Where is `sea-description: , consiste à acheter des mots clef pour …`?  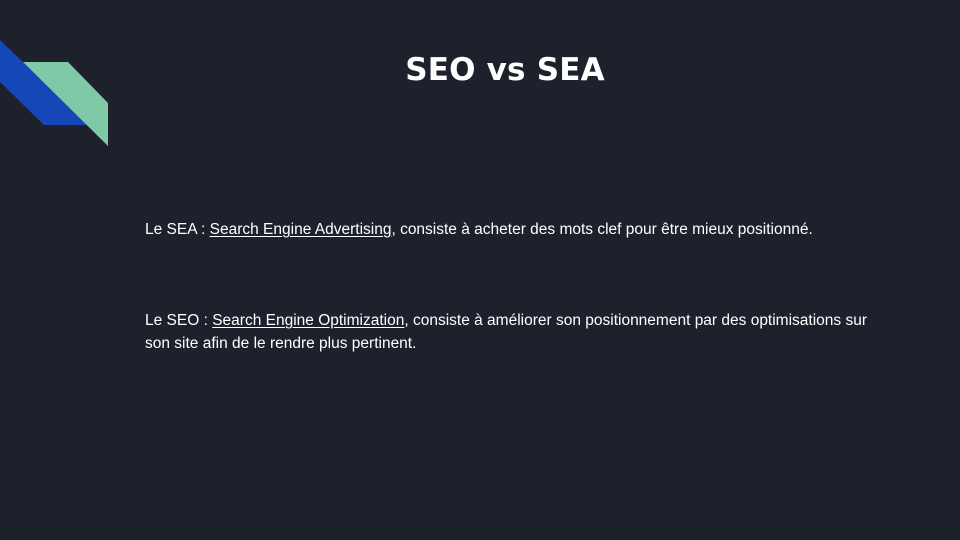 sea-description: , consiste à acheter des mots clef pour … is located at coordinates (602, 229).